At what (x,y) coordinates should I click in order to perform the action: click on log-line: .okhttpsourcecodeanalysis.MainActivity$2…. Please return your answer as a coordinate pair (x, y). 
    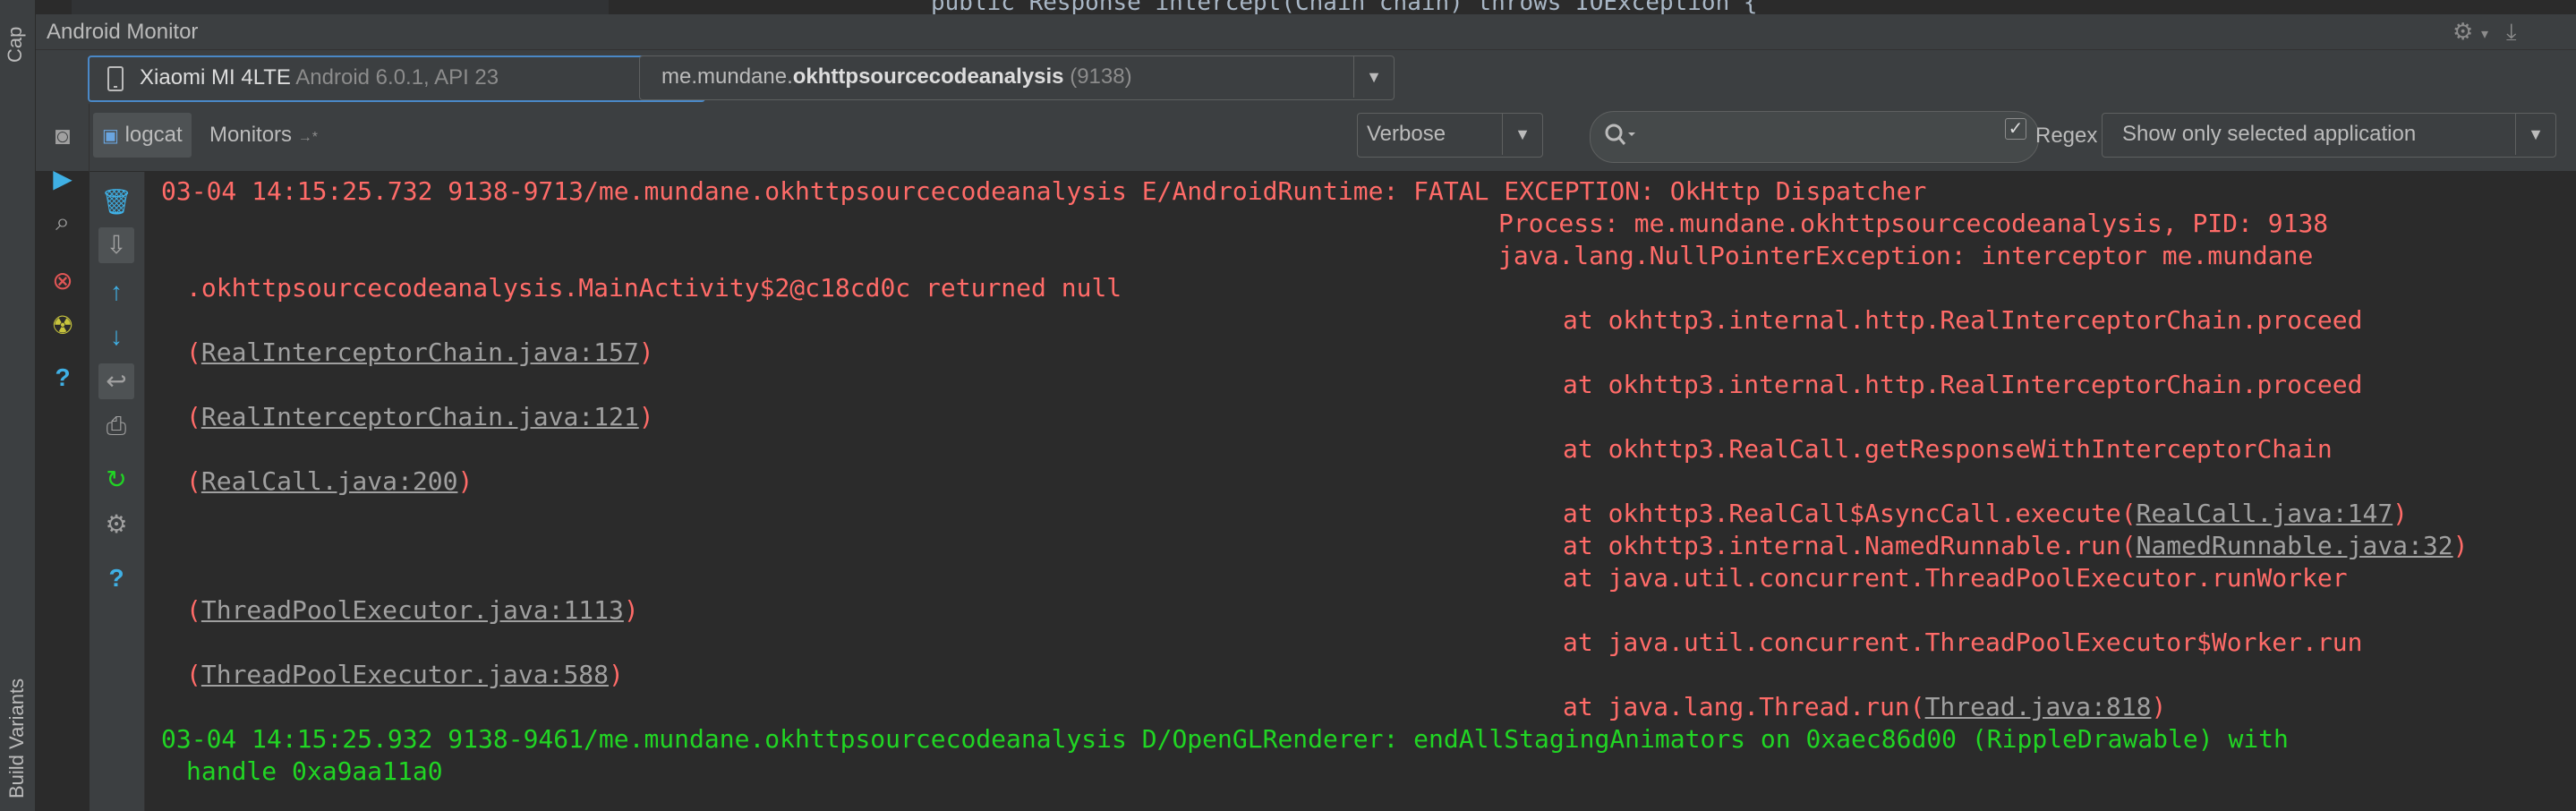
    Looking at the image, I should click on (654, 288).